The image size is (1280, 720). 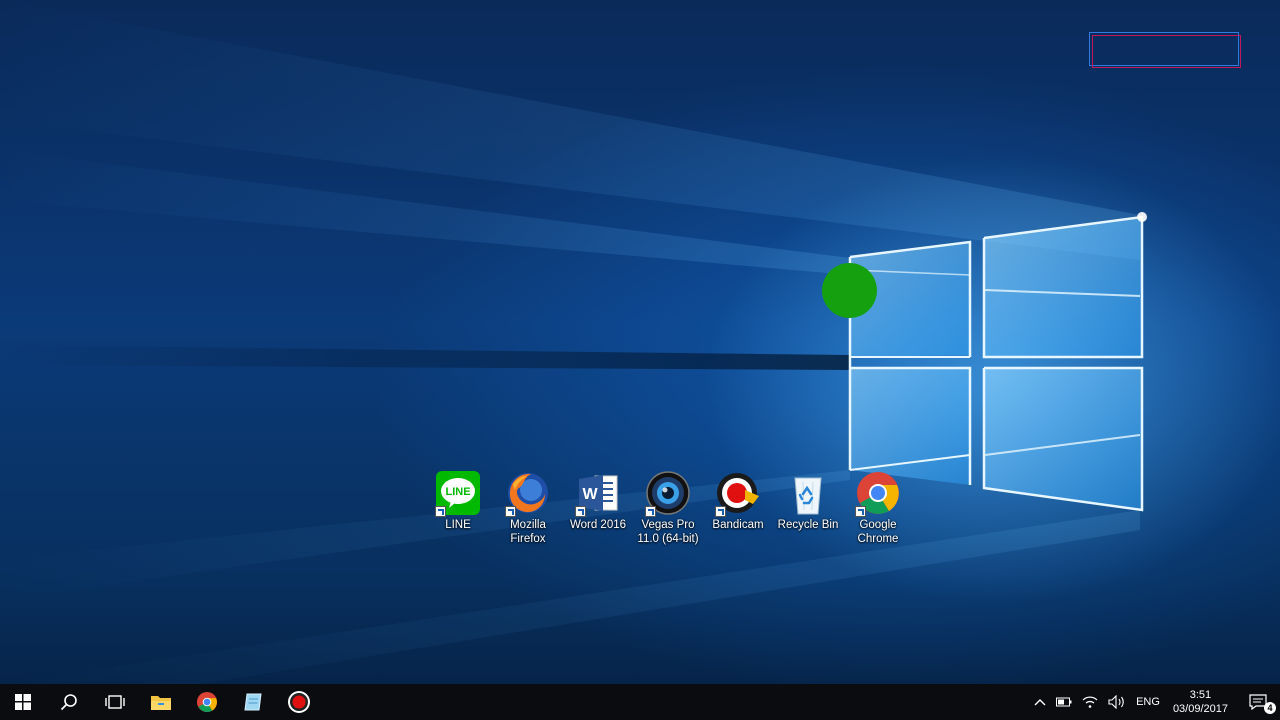 What do you see at coordinates (598, 525) in the screenshot?
I see `icon-label: Word 2016` at bounding box center [598, 525].